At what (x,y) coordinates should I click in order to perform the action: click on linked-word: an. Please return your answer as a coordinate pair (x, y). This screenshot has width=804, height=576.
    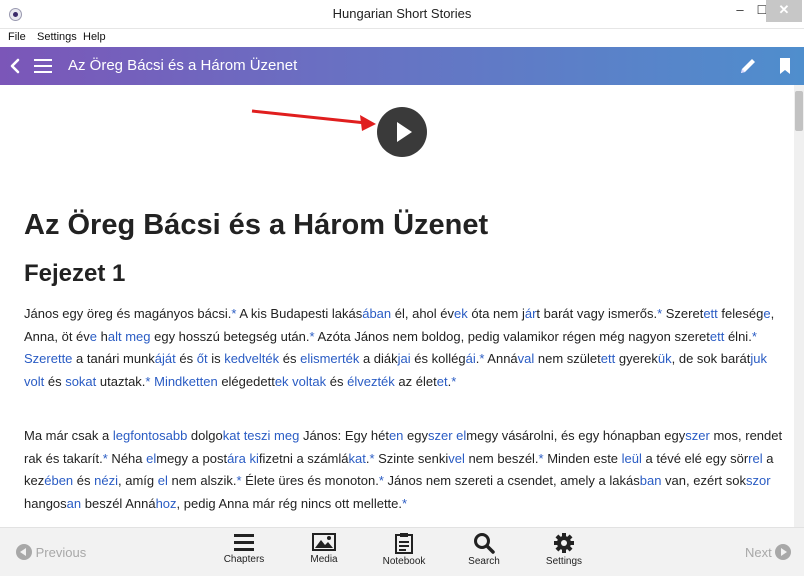
    Looking at the image, I should click on (74, 503).